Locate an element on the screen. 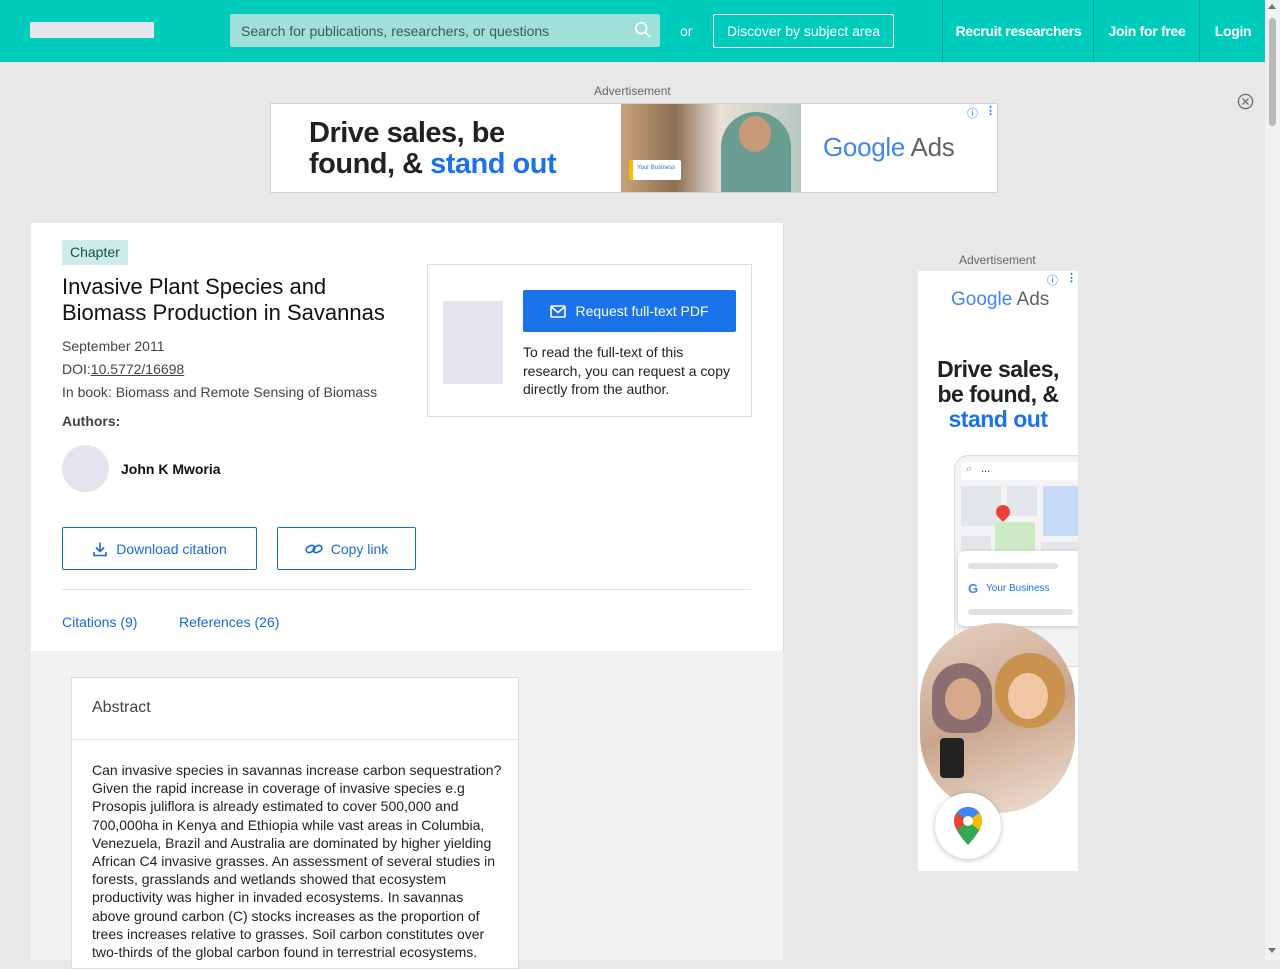 This screenshot has width=1280, height=969. advertisement-label: Advertisement is located at coordinates (632, 91).